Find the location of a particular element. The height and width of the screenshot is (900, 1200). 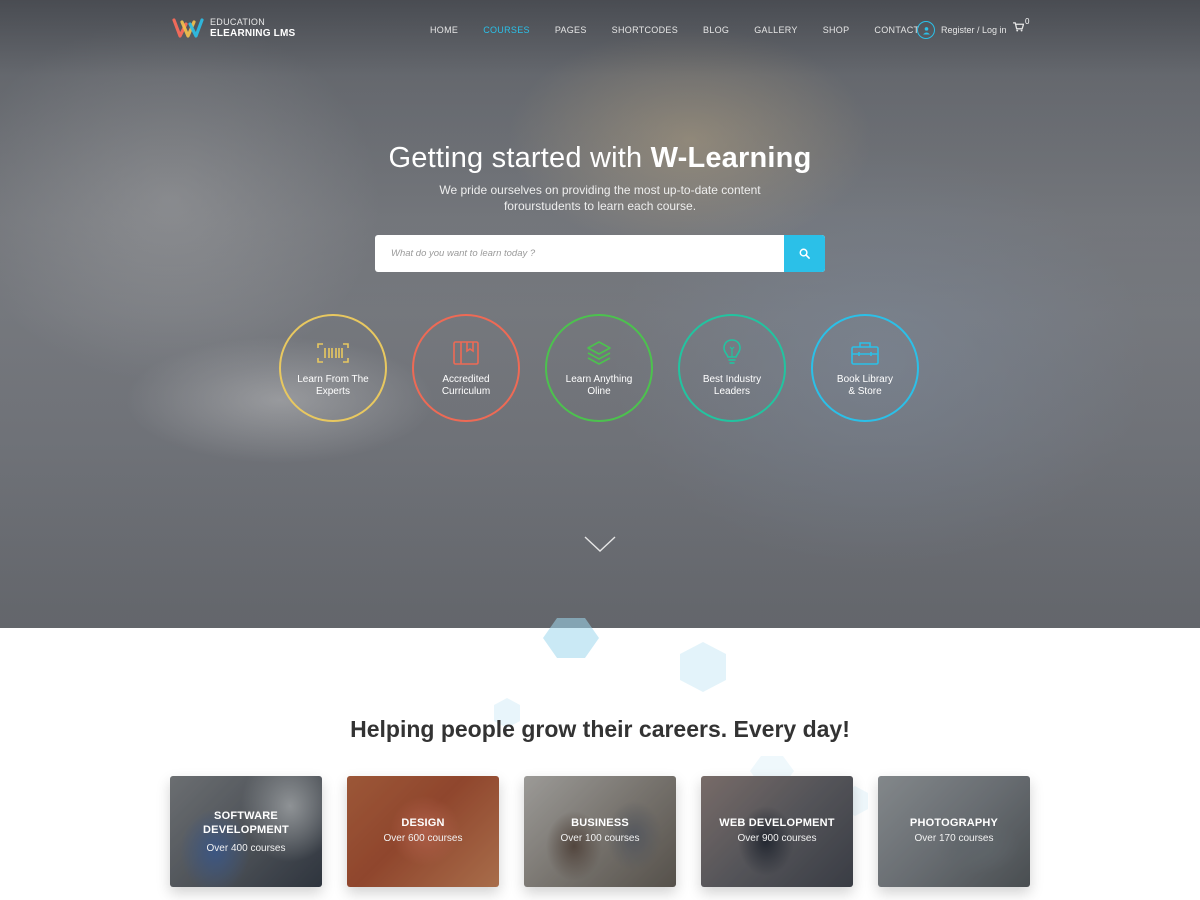

card-subtitle: Over 100 courses is located at coordinates (600, 838).